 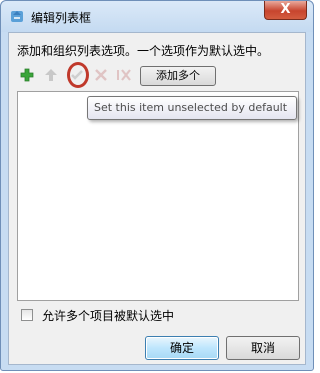 What do you see at coordinates (178, 76) in the screenshot?
I see `add-multiple-button: 添加多个` at bounding box center [178, 76].